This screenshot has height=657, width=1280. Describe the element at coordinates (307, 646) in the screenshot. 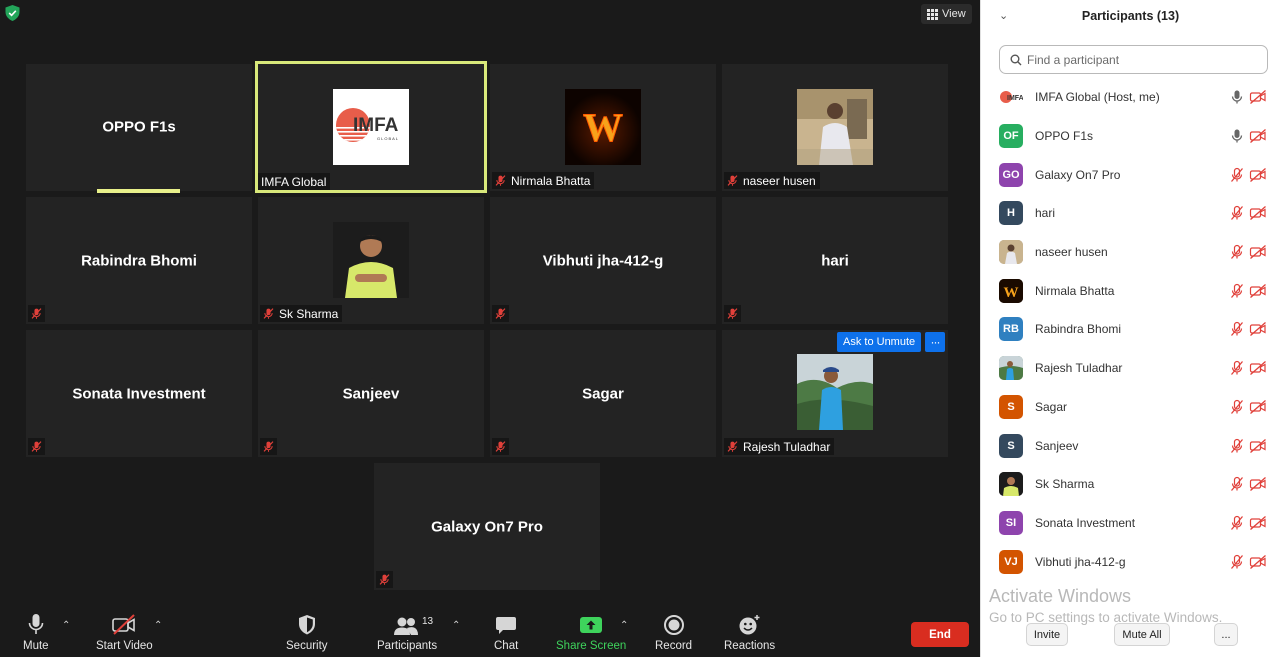

I see `security-label: Security` at that location.